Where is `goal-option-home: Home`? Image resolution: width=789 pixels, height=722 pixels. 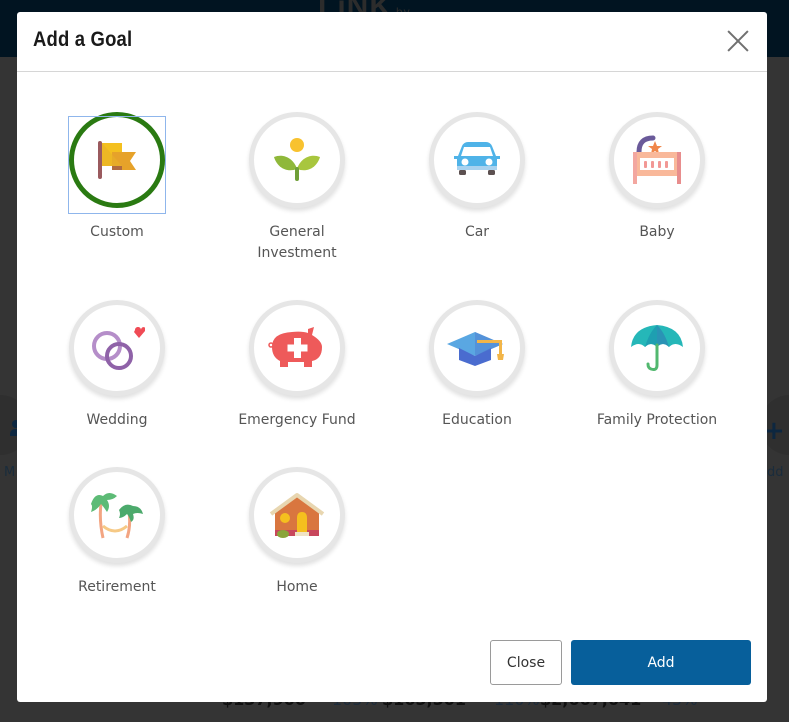
goal-option-home: Home is located at coordinates (297, 532).